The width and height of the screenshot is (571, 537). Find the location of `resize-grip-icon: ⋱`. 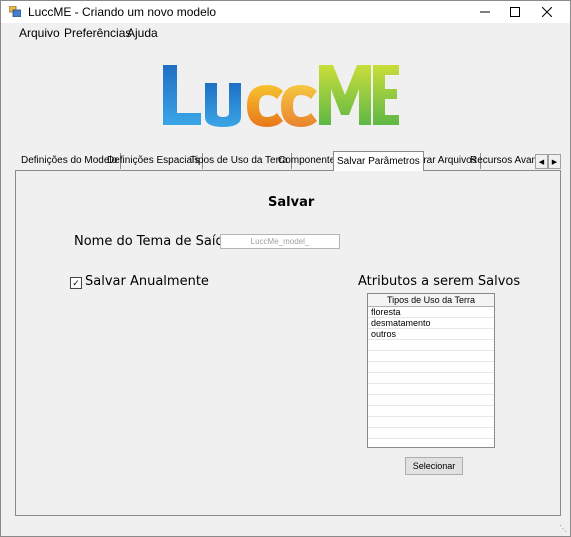

resize-grip-icon: ⋱ is located at coordinates (563, 528).